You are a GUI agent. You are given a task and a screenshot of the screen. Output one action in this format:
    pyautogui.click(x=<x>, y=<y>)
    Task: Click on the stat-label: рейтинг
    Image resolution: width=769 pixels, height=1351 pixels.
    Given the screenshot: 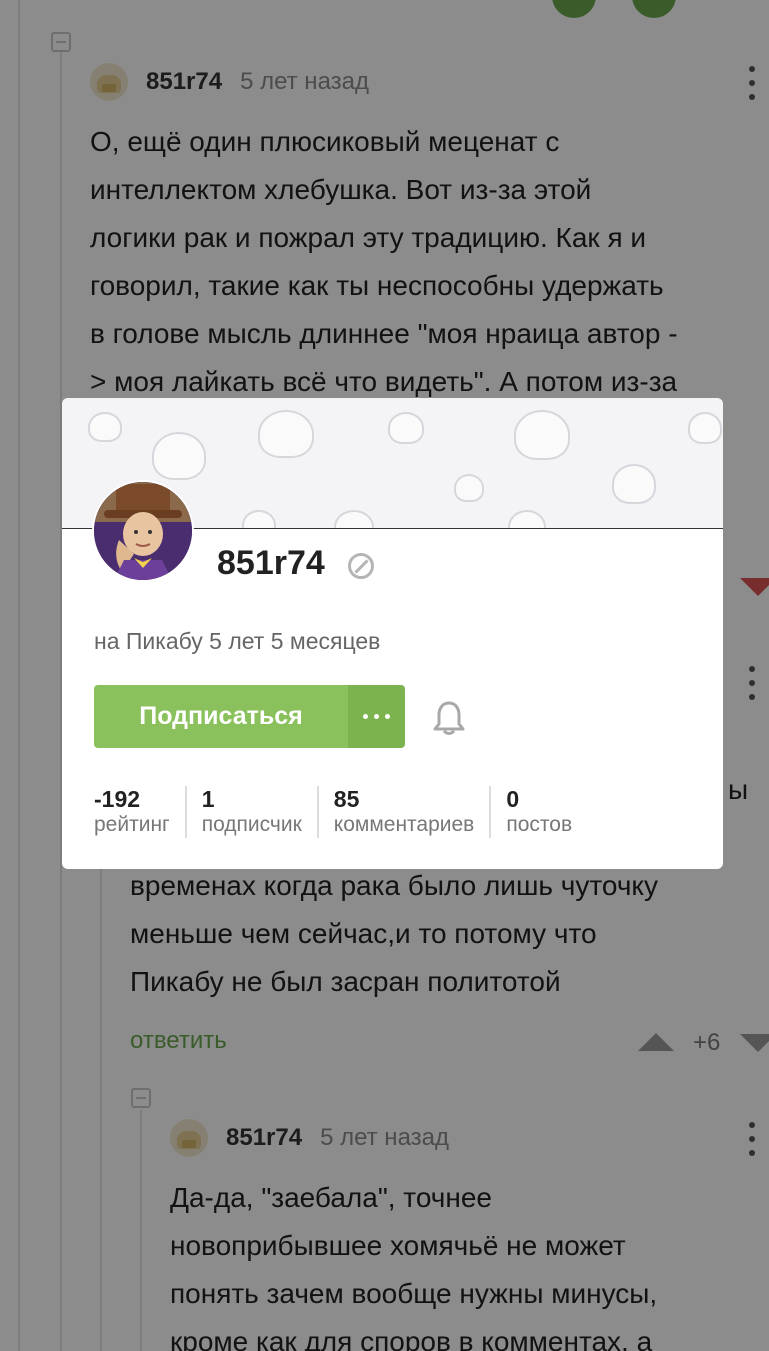 What is the action you would take?
    pyautogui.click(x=132, y=824)
    